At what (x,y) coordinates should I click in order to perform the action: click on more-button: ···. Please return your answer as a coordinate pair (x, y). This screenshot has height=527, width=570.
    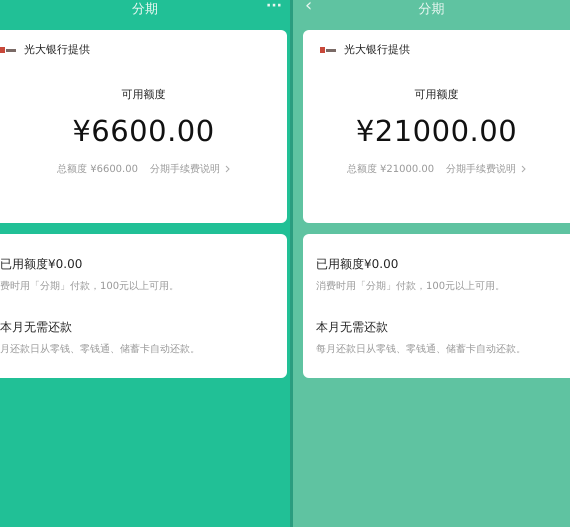
    Looking at the image, I should click on (274, 6).